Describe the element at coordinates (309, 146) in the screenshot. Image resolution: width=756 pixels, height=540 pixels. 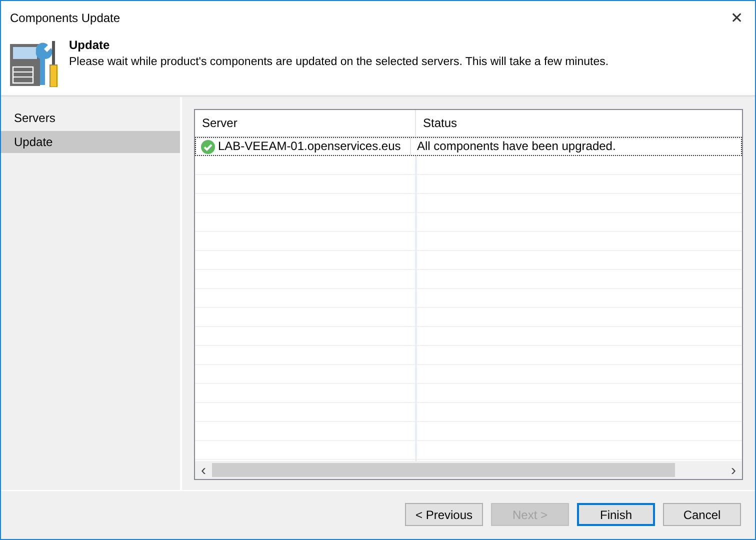
I see `table-cell: LAB-VEEAM-01.openservices.eus` at that location.